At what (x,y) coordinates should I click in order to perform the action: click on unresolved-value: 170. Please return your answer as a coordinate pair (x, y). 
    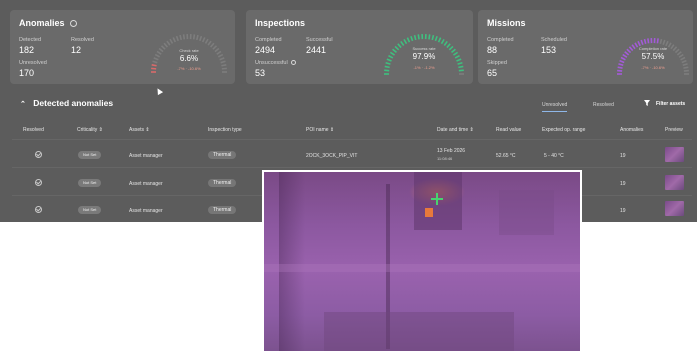
    Looking at the image, I should click on (27, 73).